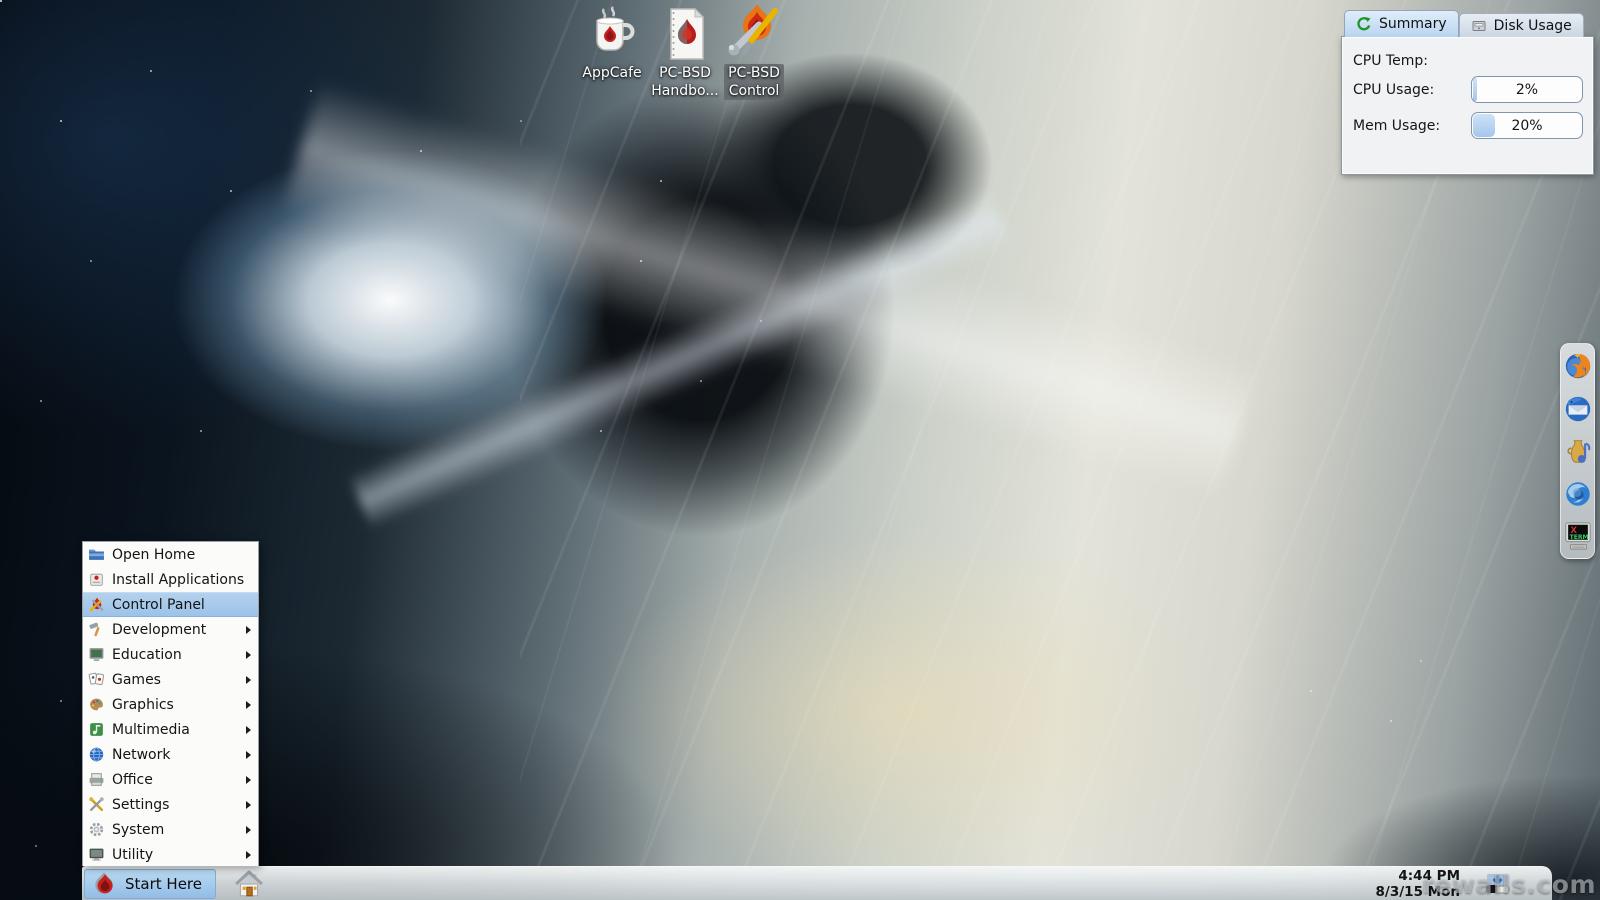 This screenshot has width=1600, height=900. I want to click on menu-item-install-applications: Install Applications, so click(170, 579).